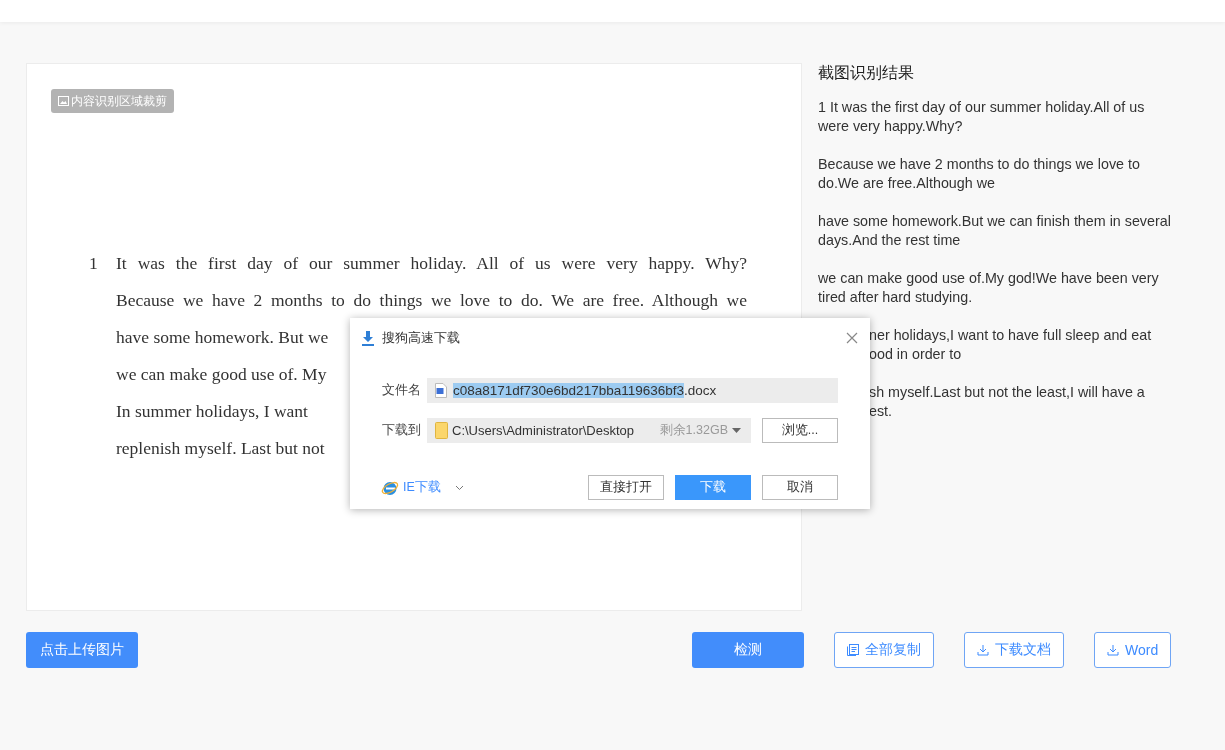  Describe the element at coordinates (212, 411) in the screenshot. I see `document-line: In summer holidays, I want` at that location.